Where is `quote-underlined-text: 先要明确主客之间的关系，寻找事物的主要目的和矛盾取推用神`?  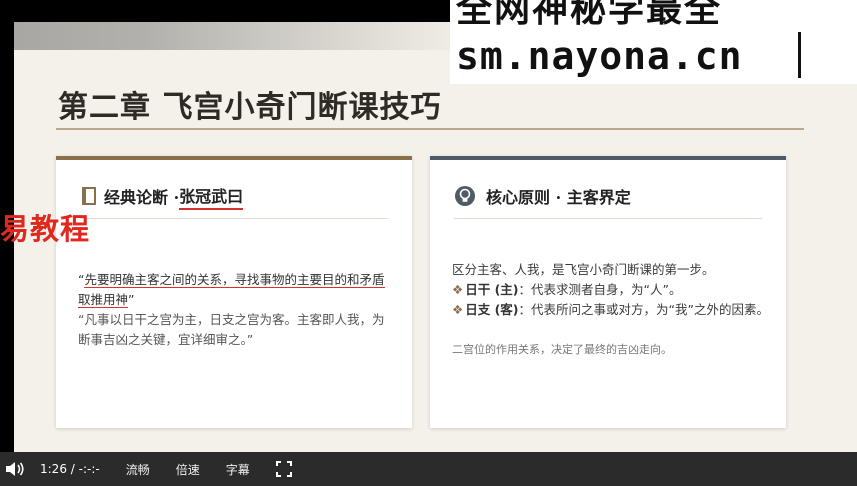
quote-underlined-text: 先要明确主客之间的关系，寻找事物的主要目的和矛盾取推用神 is located at coordinates (231, 290).